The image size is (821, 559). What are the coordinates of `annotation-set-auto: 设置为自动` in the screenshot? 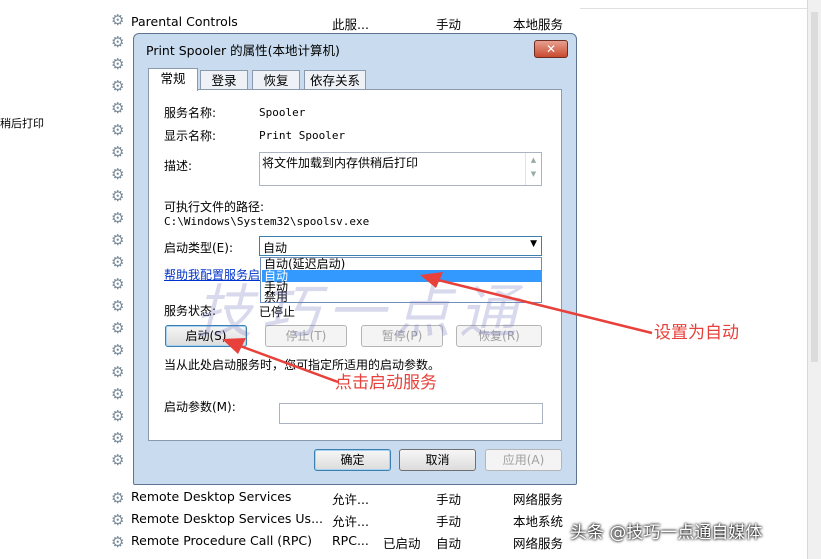 It's located at (696, 333).